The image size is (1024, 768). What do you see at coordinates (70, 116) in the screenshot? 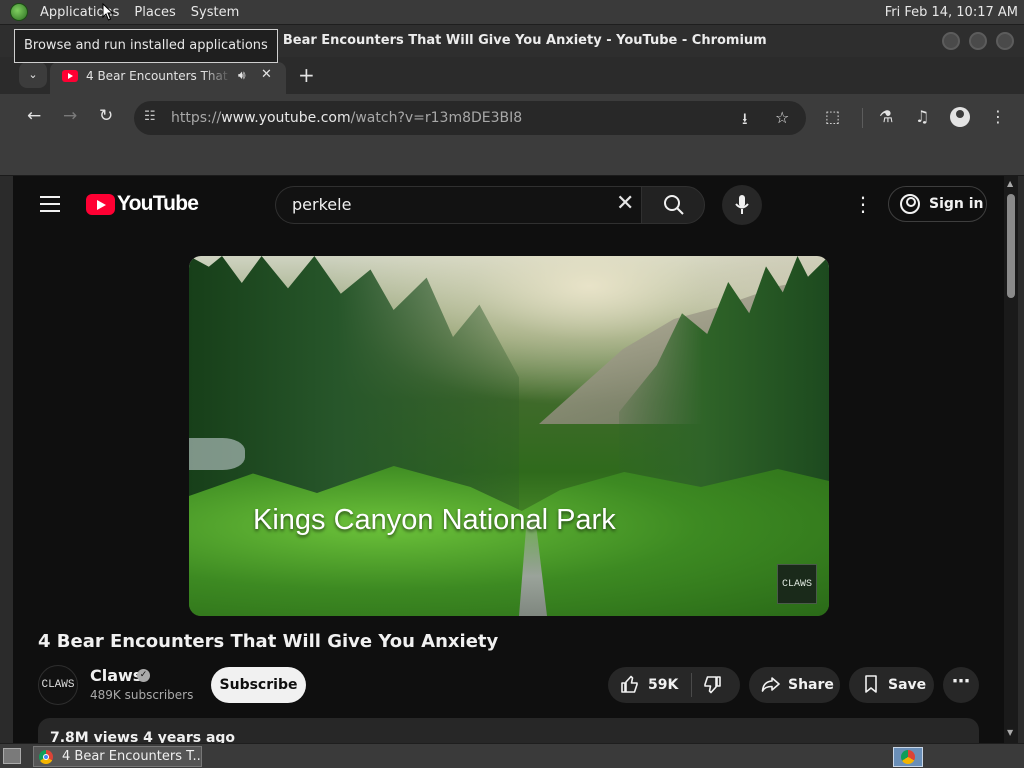
I see `forward-arrow-icon: →` at bounding box center [70, 116].